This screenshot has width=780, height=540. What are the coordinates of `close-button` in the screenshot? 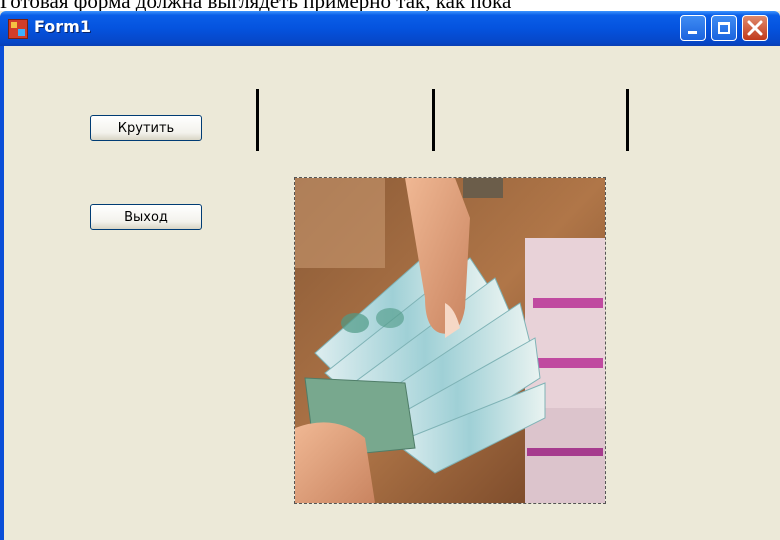 It's located at (755, 28).